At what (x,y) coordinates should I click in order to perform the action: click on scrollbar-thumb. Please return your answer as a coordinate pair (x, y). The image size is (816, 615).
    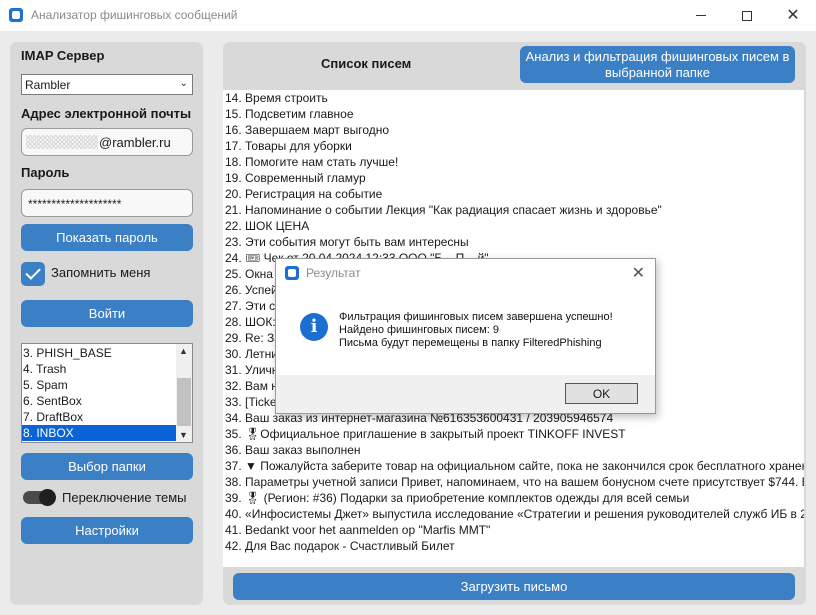
    Looking at the image, I should click on (184, 402).